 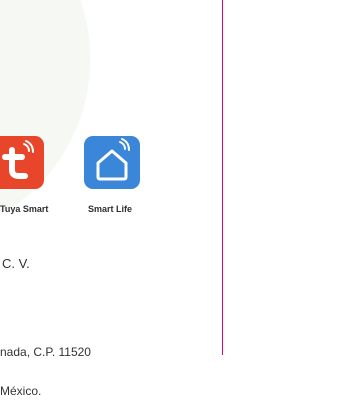 What do you see at coordinates (18, 159) in the screenshot?
I see `tuya-t-icon` at bounding box center [18, 159].